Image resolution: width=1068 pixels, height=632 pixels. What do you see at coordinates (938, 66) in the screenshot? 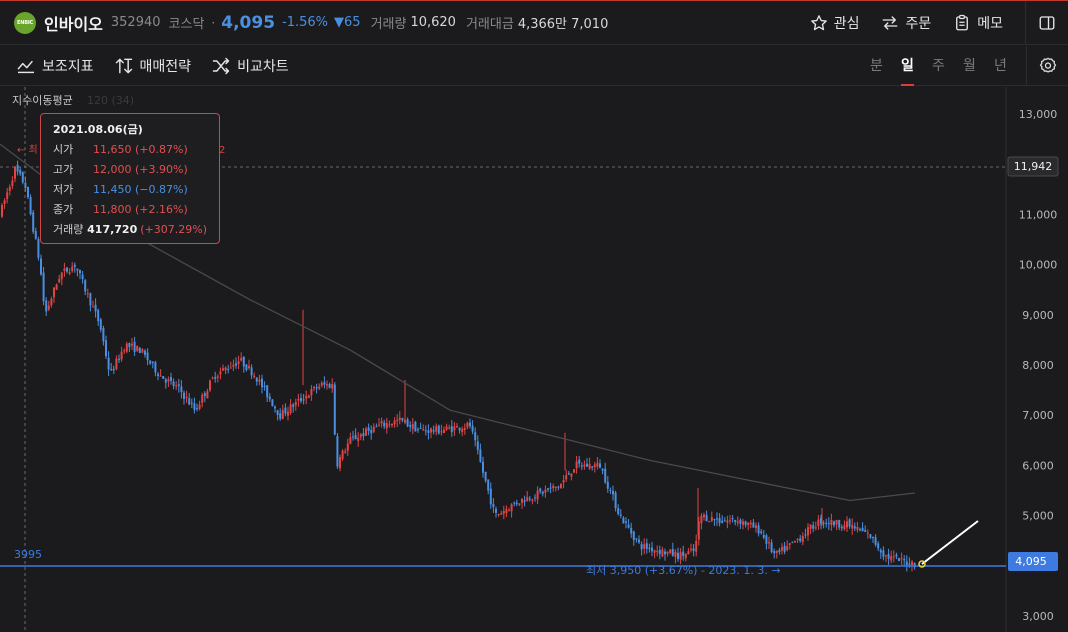
I see `tab-week: 주` at bounding box center [938, 66].